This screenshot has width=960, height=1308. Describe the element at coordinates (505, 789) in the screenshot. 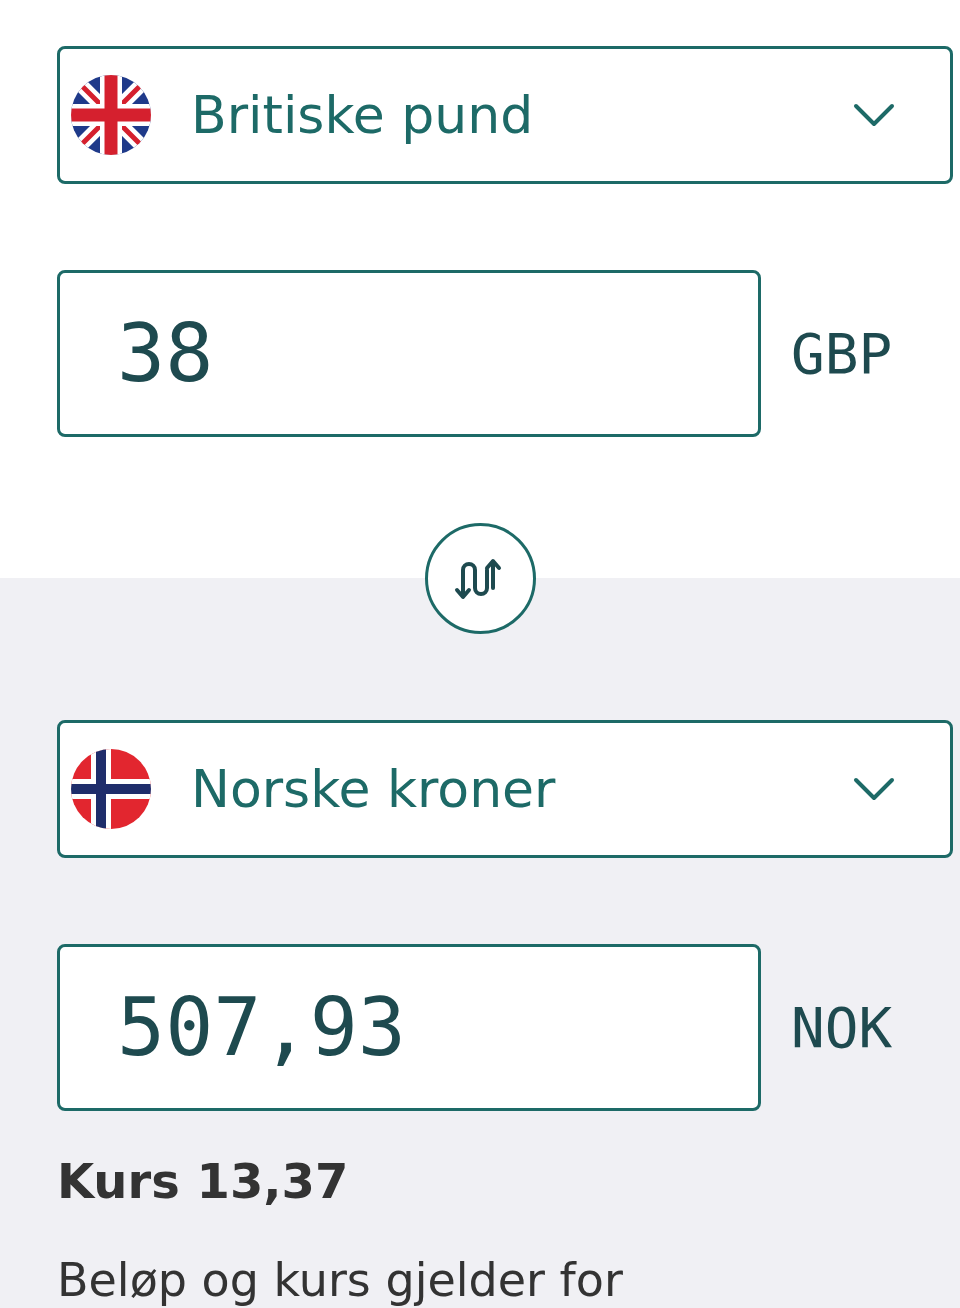

I see `currency-select: Norske kroner` at that location.